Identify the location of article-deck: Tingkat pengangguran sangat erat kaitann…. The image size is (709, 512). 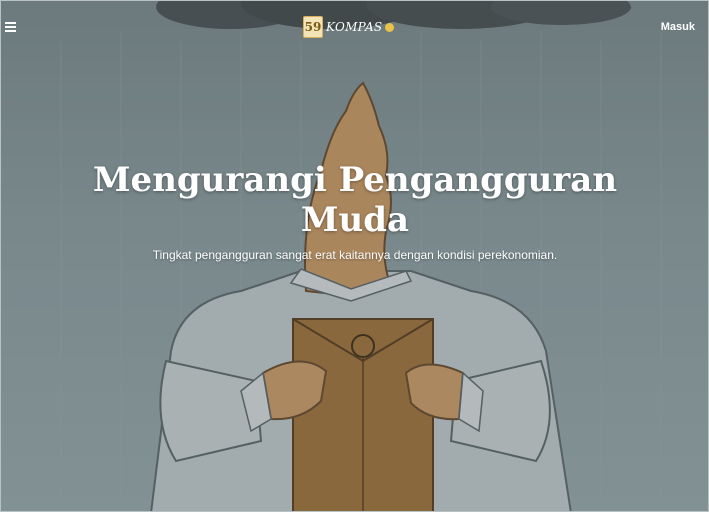
(355, 255).